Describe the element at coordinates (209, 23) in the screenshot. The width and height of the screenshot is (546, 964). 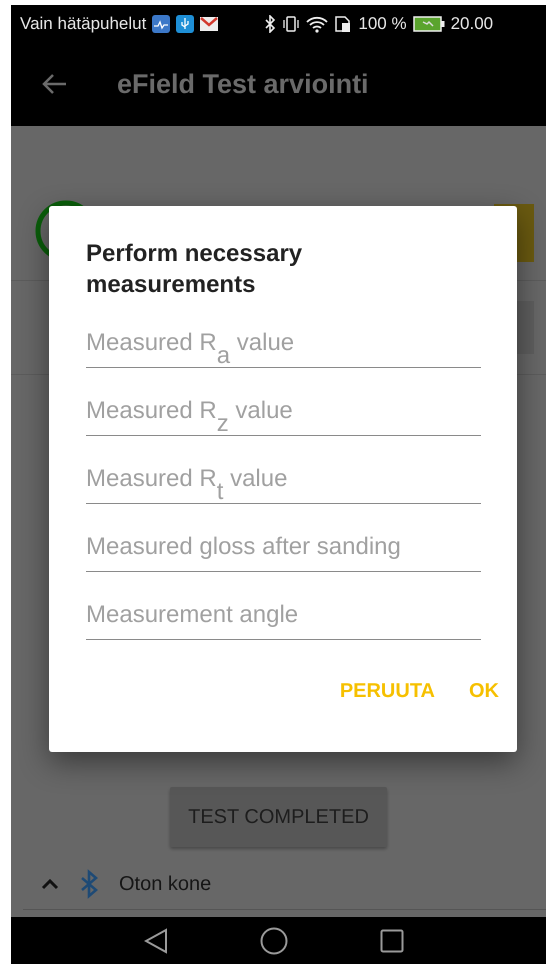
I see `mail-icon` at that location.